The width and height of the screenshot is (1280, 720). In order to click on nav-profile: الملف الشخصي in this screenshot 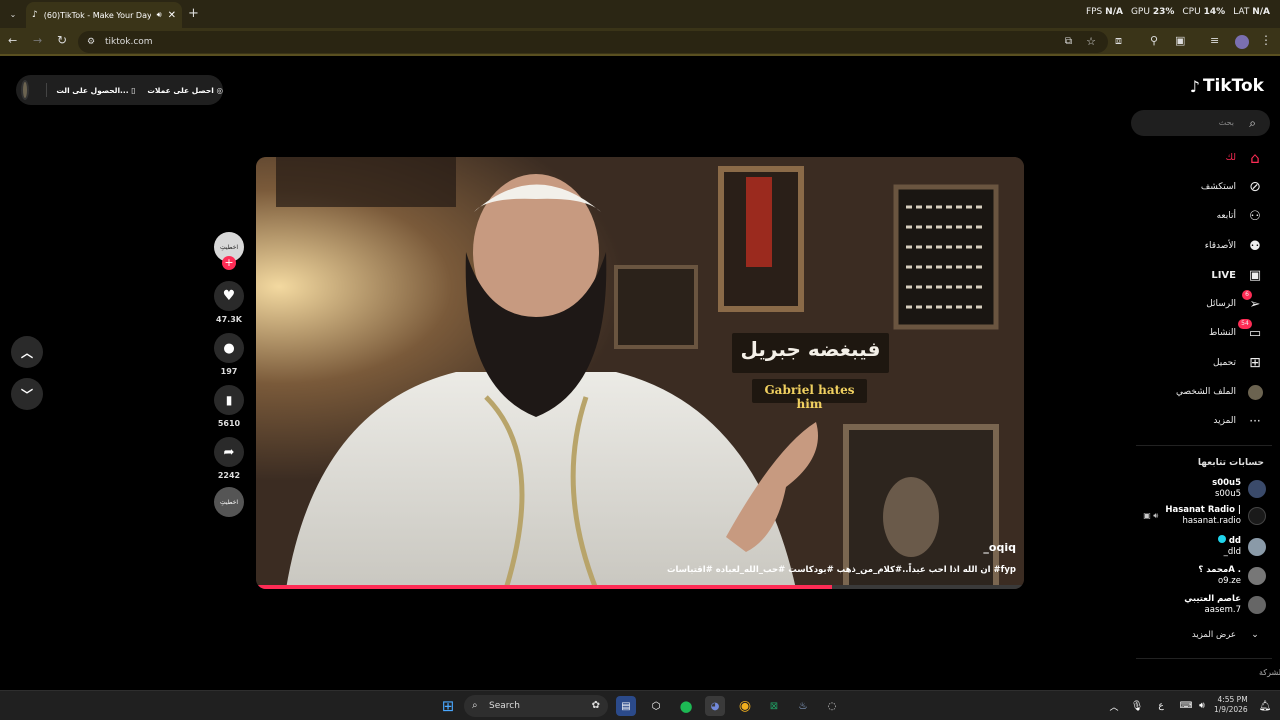, I will do `click(1220, 392)`.